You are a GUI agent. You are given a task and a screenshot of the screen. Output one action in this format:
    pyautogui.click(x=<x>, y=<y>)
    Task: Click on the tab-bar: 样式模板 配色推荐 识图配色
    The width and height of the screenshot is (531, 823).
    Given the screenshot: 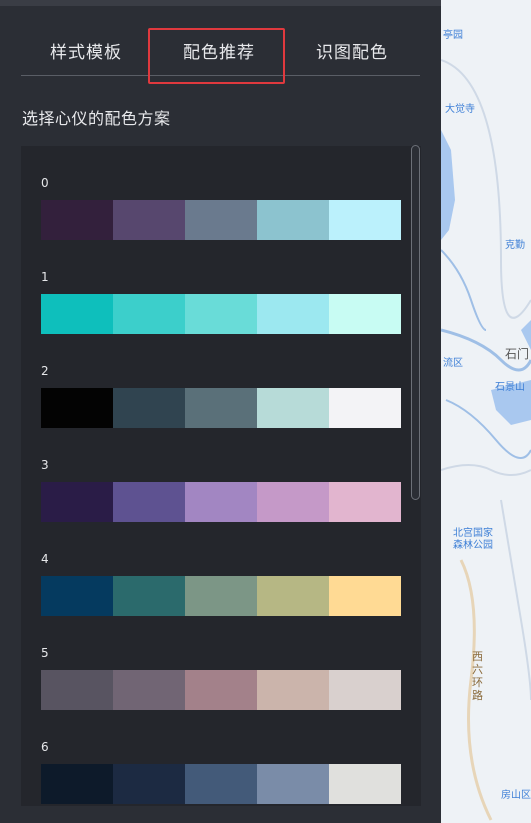 What is the action you would take?
    pyautogui.click(x=220, y=52)
    